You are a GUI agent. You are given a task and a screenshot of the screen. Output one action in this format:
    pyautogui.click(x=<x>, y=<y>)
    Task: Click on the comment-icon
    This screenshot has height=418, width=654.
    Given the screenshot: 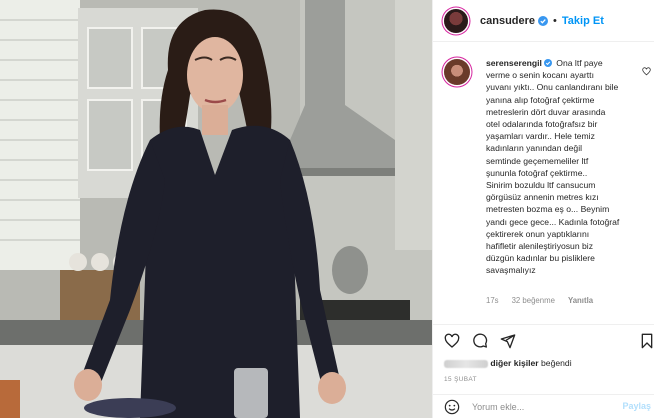 What is the action you would take?
    pyautogui.click(x=480, y=341)
    